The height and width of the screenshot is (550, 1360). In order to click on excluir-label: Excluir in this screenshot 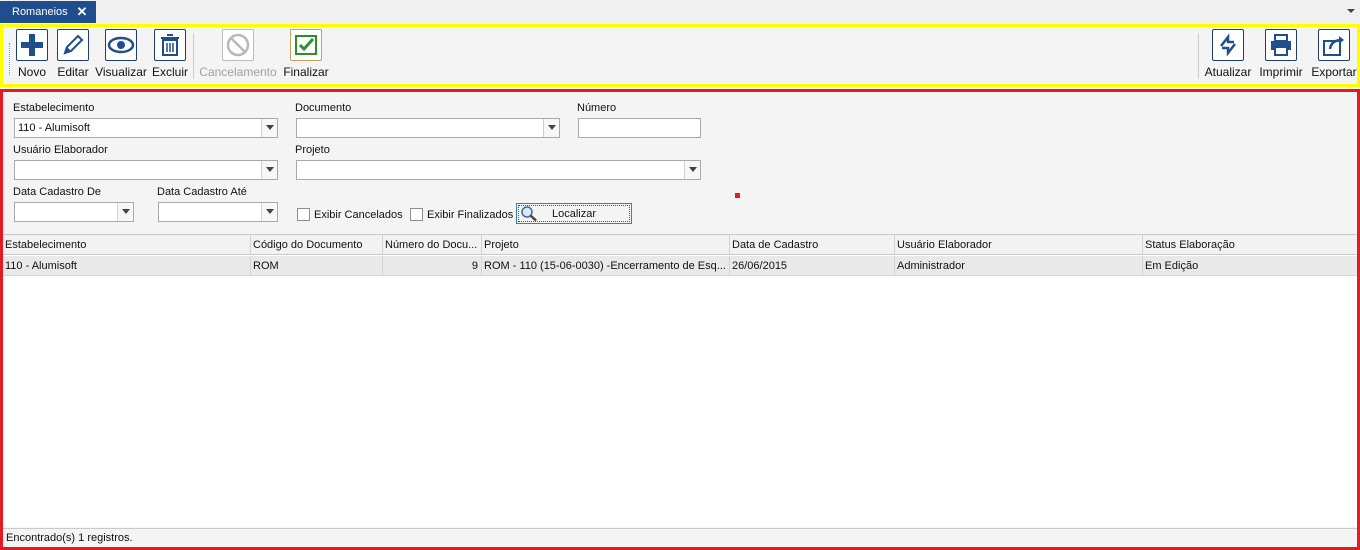, I will do `click(169, 72)`.